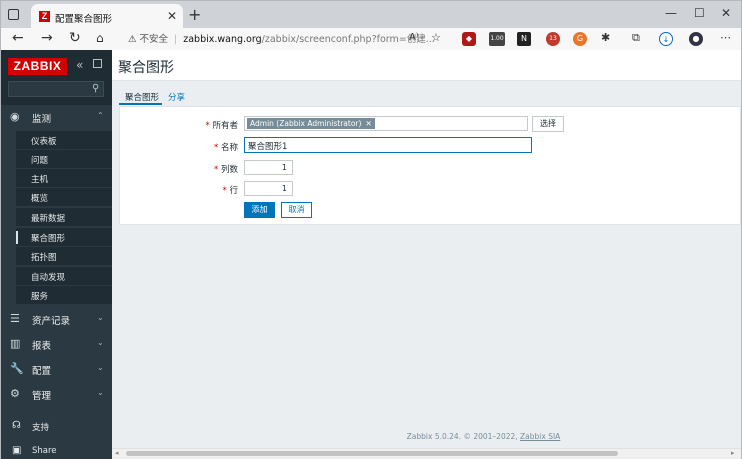  What do you see at coordinates (57, 369) in the screenshot?
I see `menu-configuration: 🔧 配置 ⌄` at bounding box center [57, 369].